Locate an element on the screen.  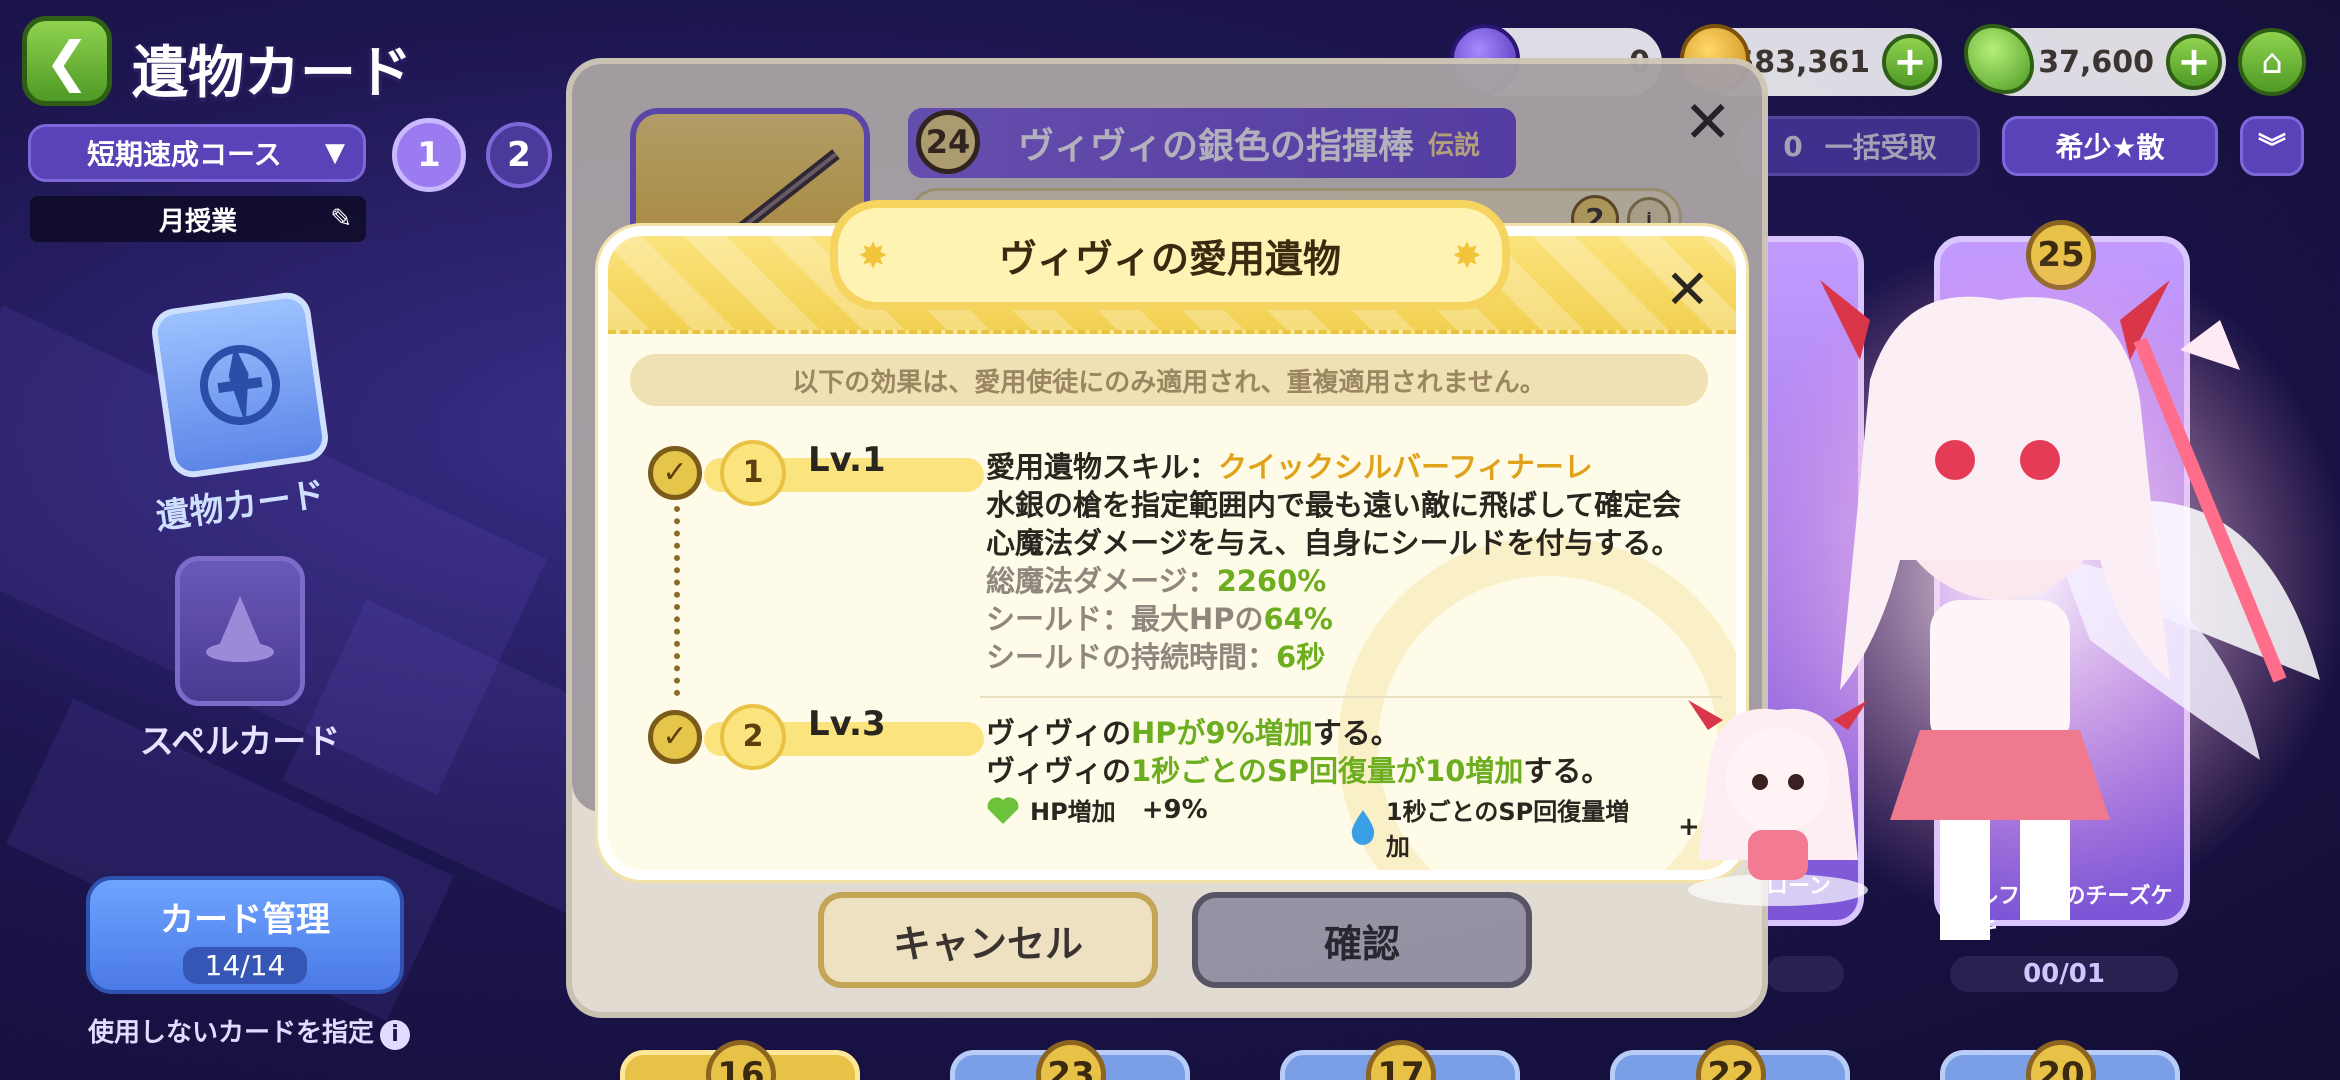
tab-page-1: 1 is located at coordinates (429, 155).